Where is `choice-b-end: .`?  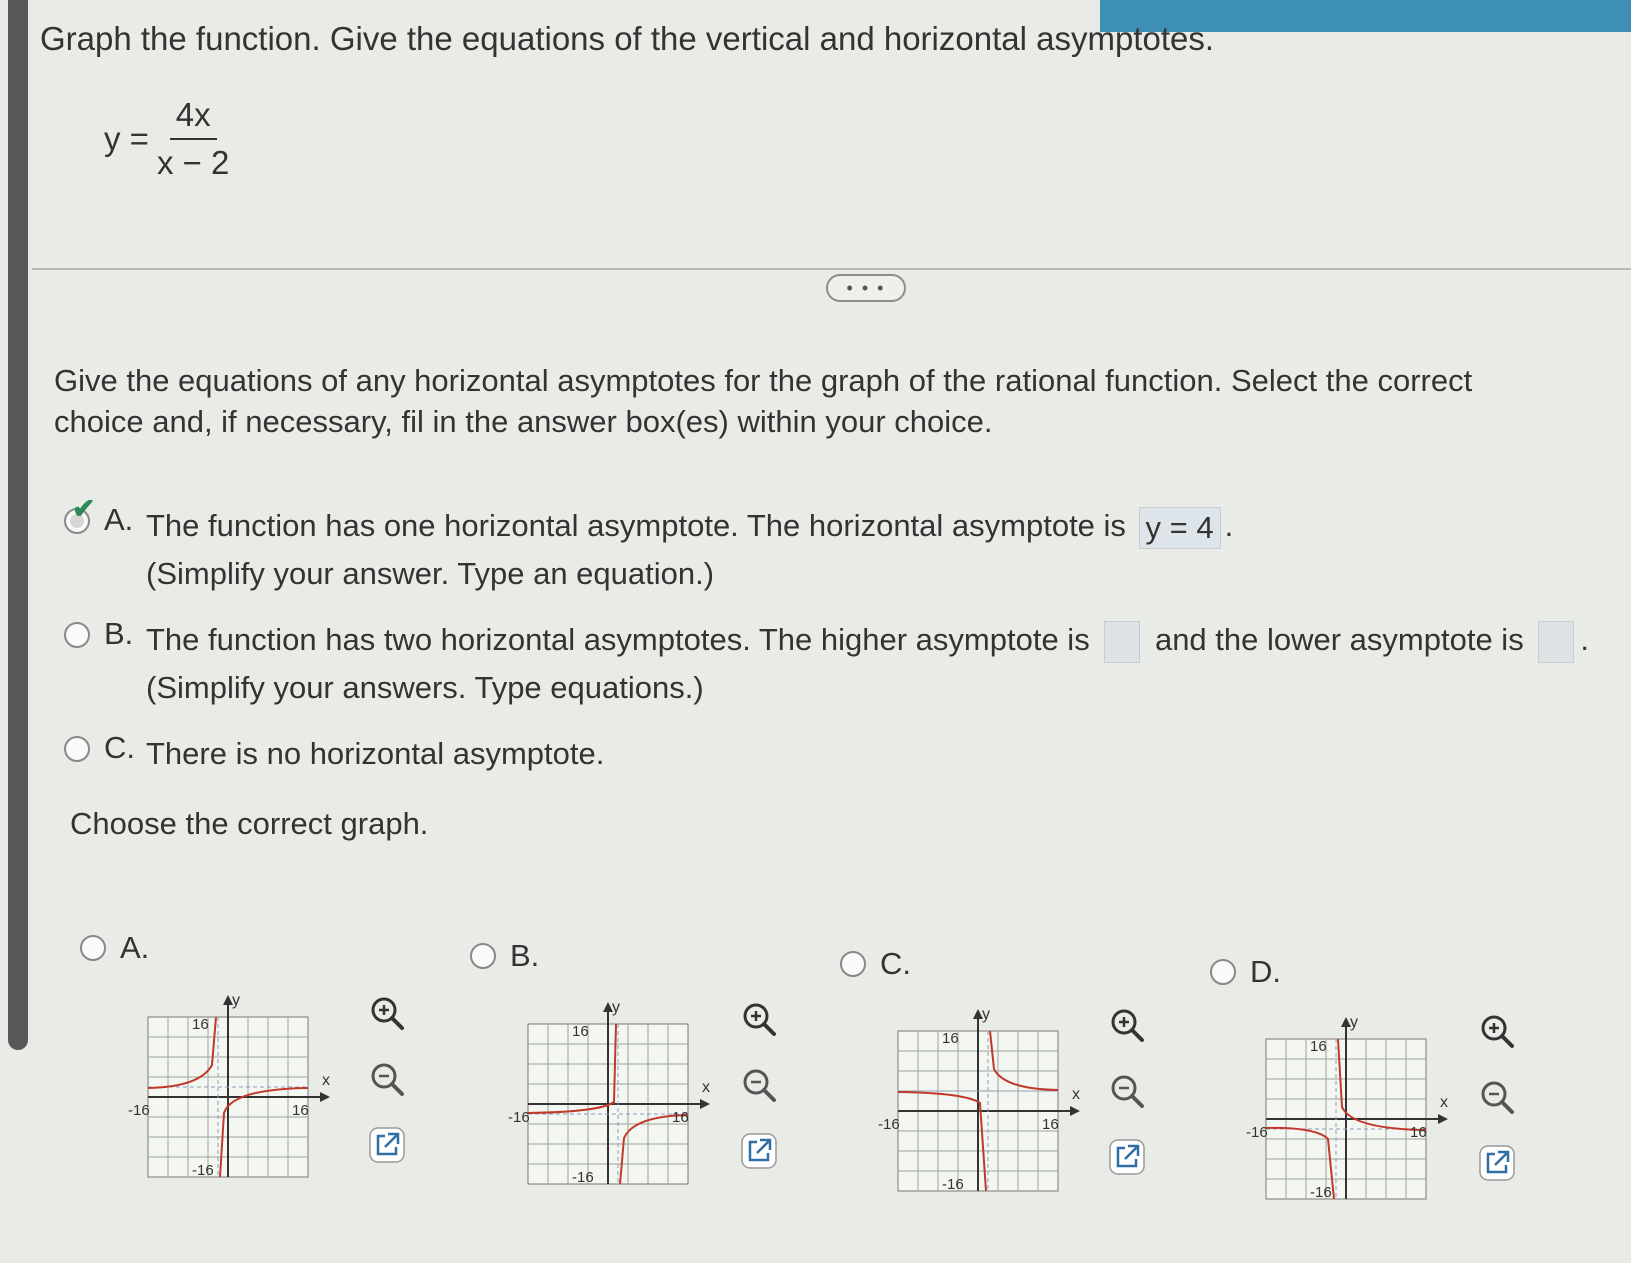
choice-b-end: . is located at coordinates (1584, 639).